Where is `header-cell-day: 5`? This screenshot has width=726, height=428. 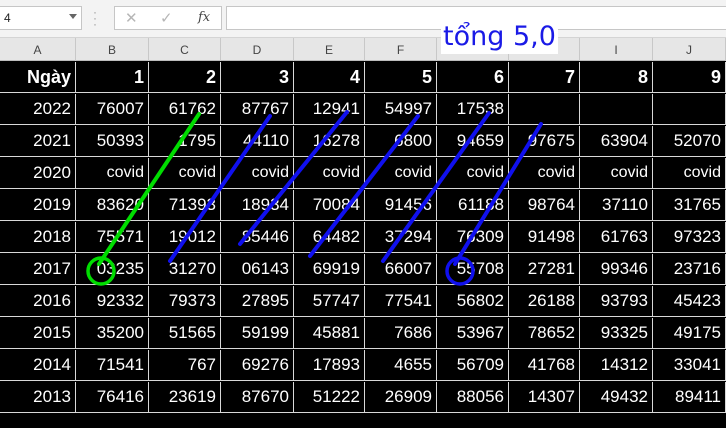
header-cell-day: 5 is located at coordinates (401, 77).